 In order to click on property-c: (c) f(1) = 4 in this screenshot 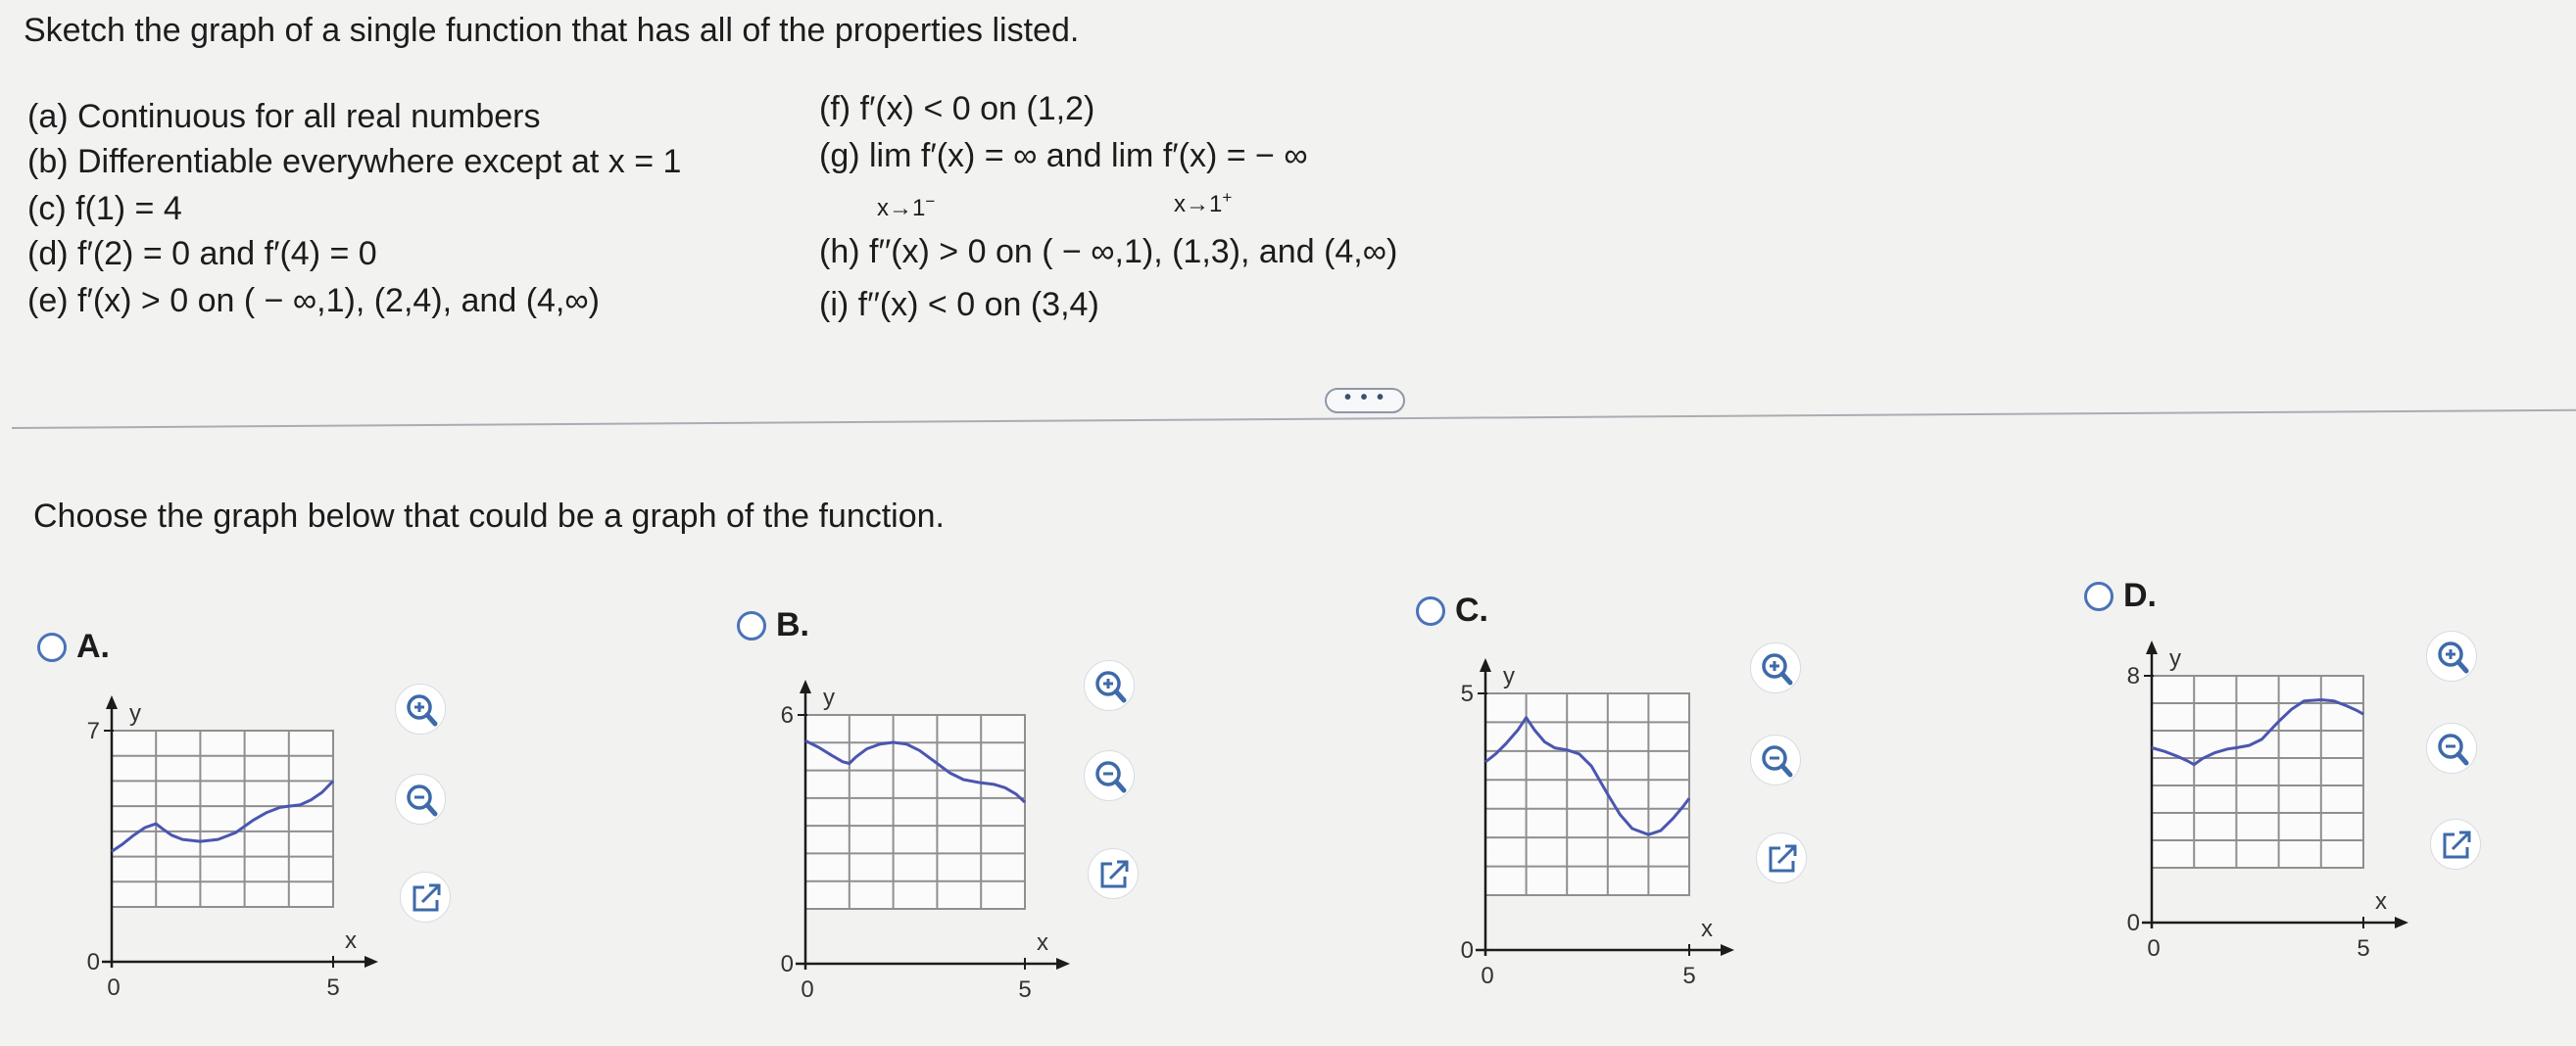, I will do `click(104, 208)`.